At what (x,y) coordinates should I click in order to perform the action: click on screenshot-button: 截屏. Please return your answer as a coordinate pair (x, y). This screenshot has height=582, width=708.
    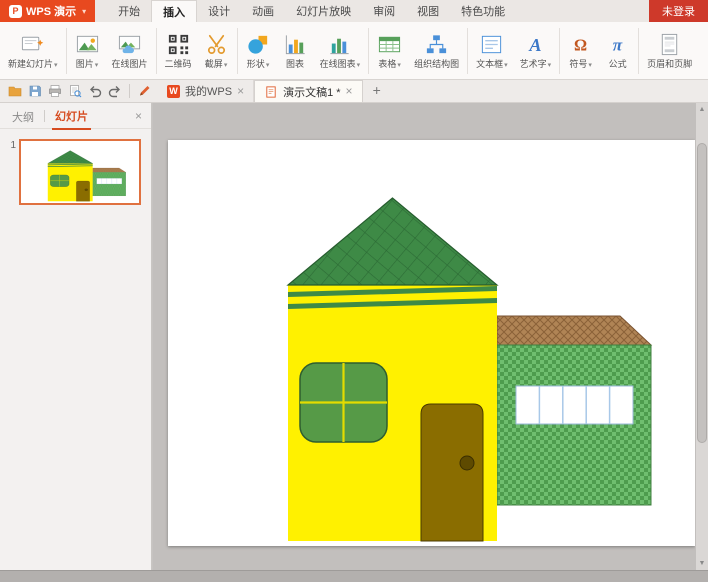
    Looking at the image, I should click on (216, 51).